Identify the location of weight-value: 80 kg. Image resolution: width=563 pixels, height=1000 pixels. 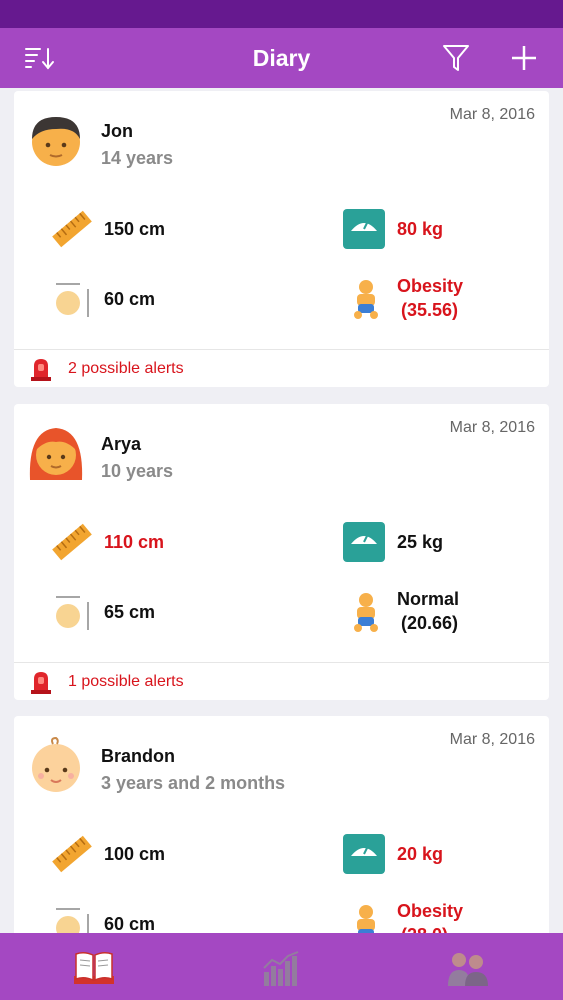
(420, 229).